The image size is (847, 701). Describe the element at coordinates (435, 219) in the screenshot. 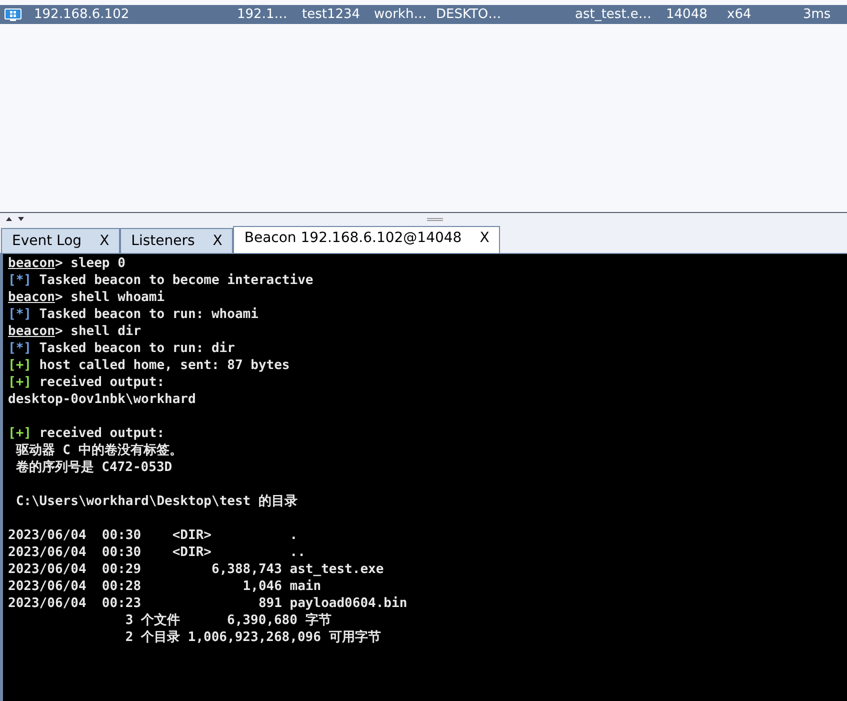

I see `splitter-grip-icon` at that location.